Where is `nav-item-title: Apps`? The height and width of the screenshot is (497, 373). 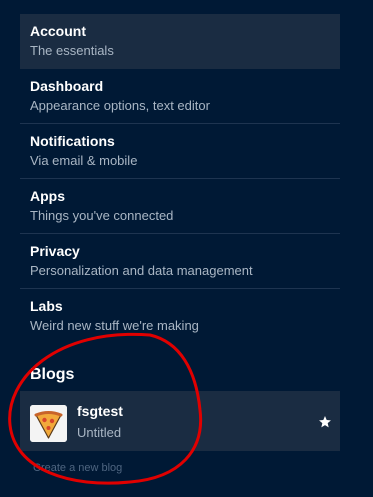
nav-item-title: Apps is located at coordinates (47, 196).